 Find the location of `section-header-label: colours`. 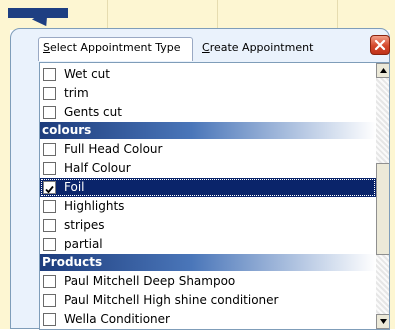

section-header-label: colours is located at coordinates (67, 130).